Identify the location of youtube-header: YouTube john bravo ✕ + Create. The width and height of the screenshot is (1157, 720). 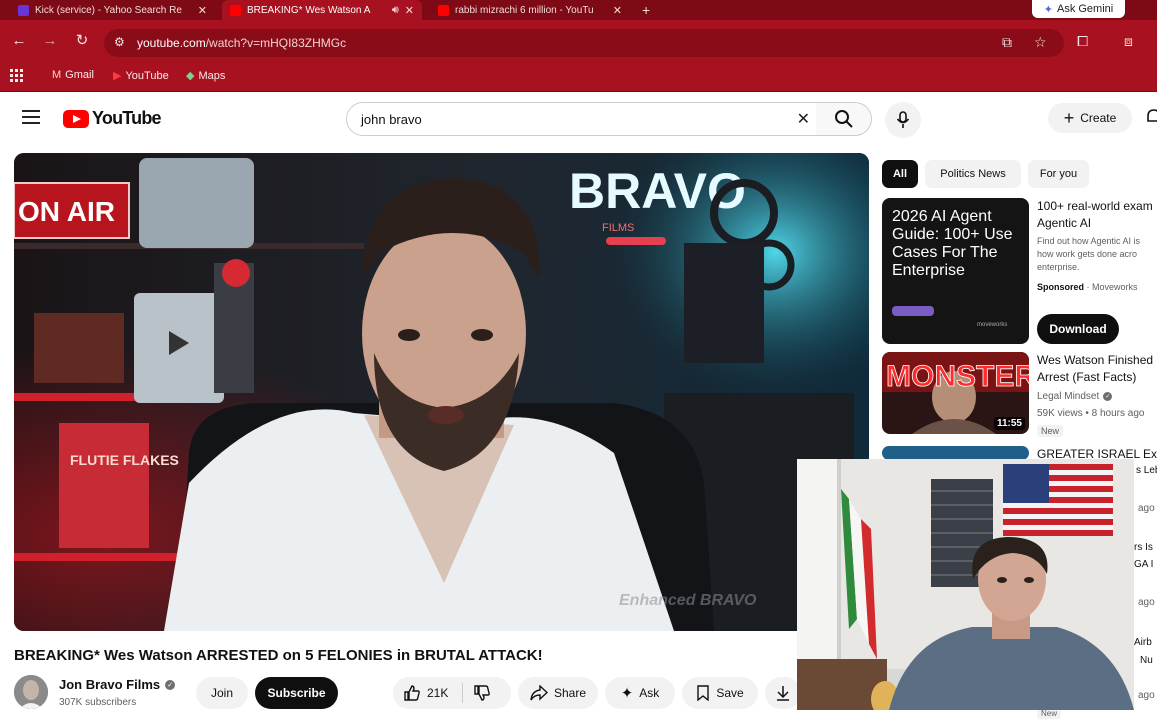
(578, 120).